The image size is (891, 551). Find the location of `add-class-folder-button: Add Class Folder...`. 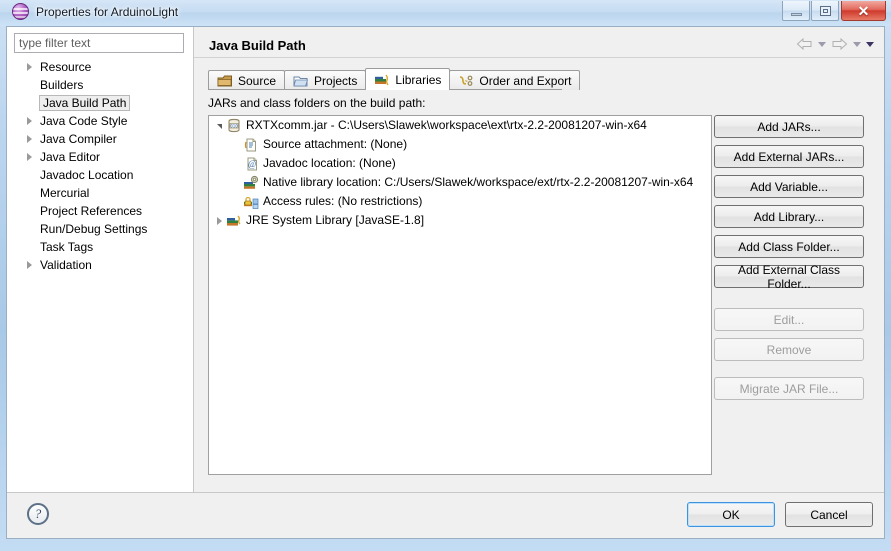

add-class-folder-button: Add Class Folder... is located at coordinates (789, 246).